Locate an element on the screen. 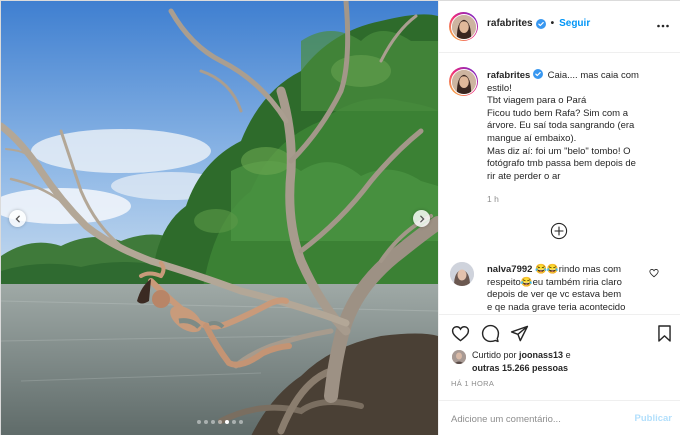 The height and width of the screenshot is (435, 680). liker-avatar is located at coordinates (459, 357).